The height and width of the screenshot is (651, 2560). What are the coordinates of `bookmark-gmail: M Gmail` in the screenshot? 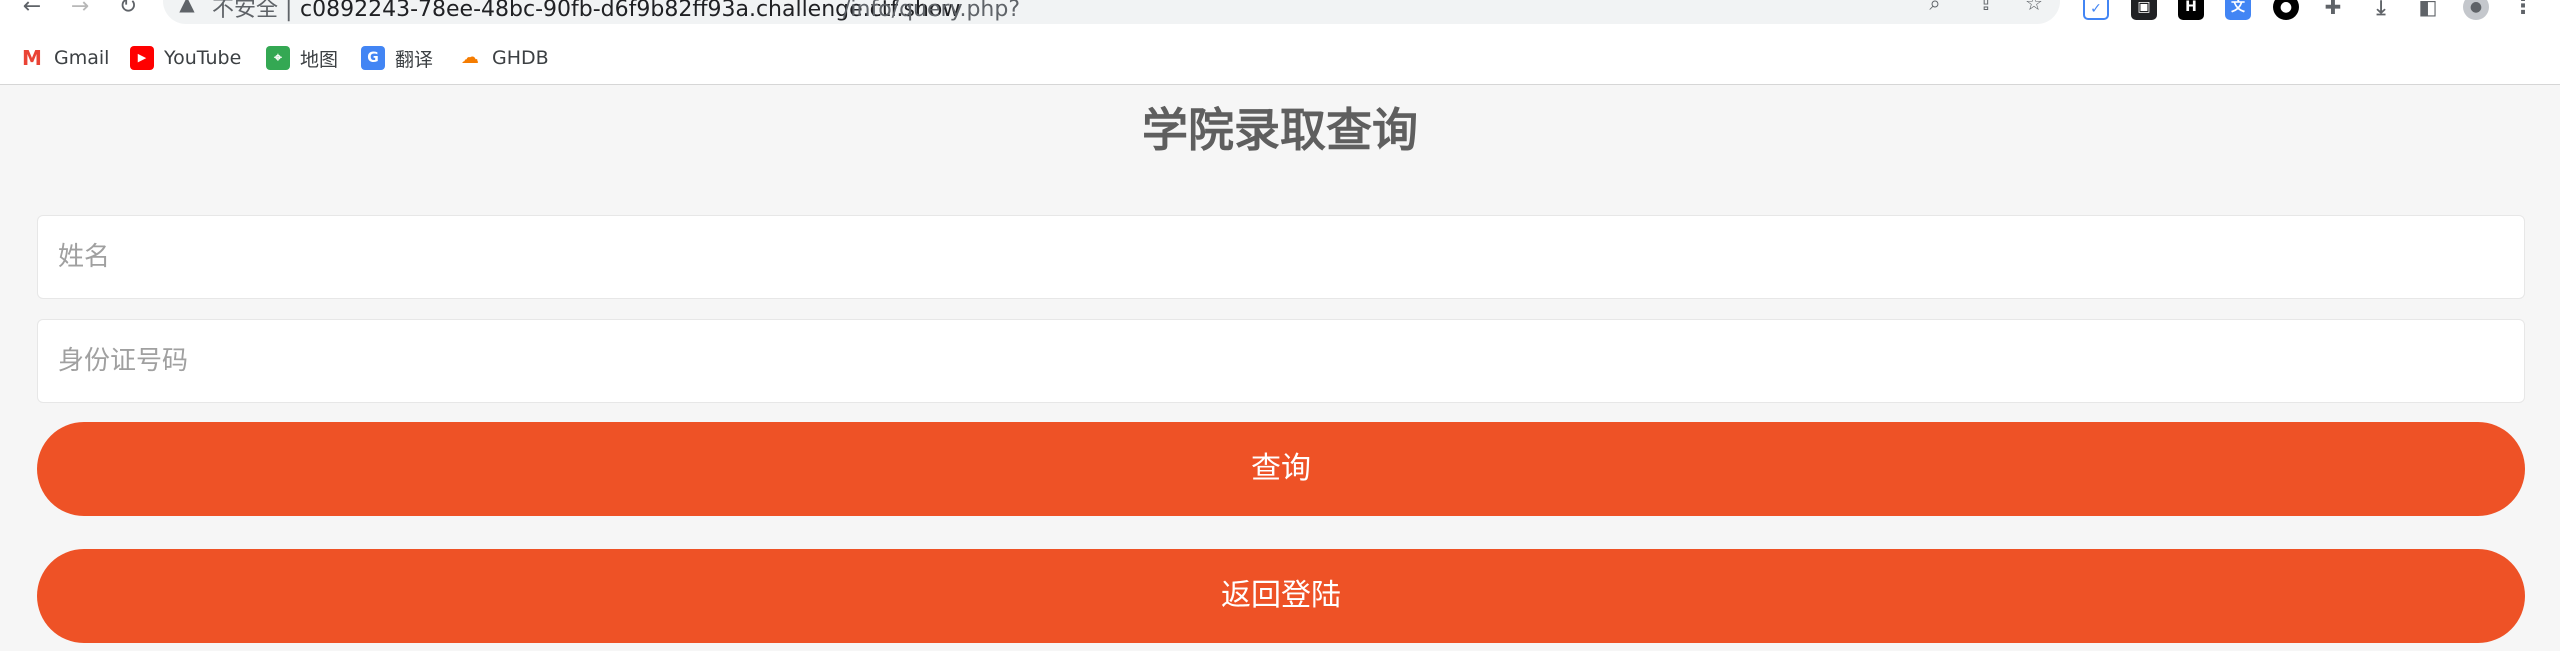 It's located at (64, 58).